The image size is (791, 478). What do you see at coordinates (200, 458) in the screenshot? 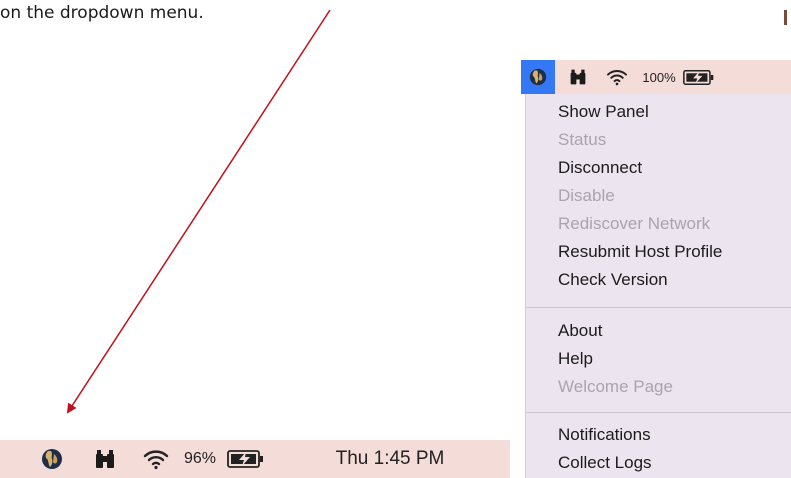
I see `battery-percent-label: 96%` at bounding box center [200, 458].